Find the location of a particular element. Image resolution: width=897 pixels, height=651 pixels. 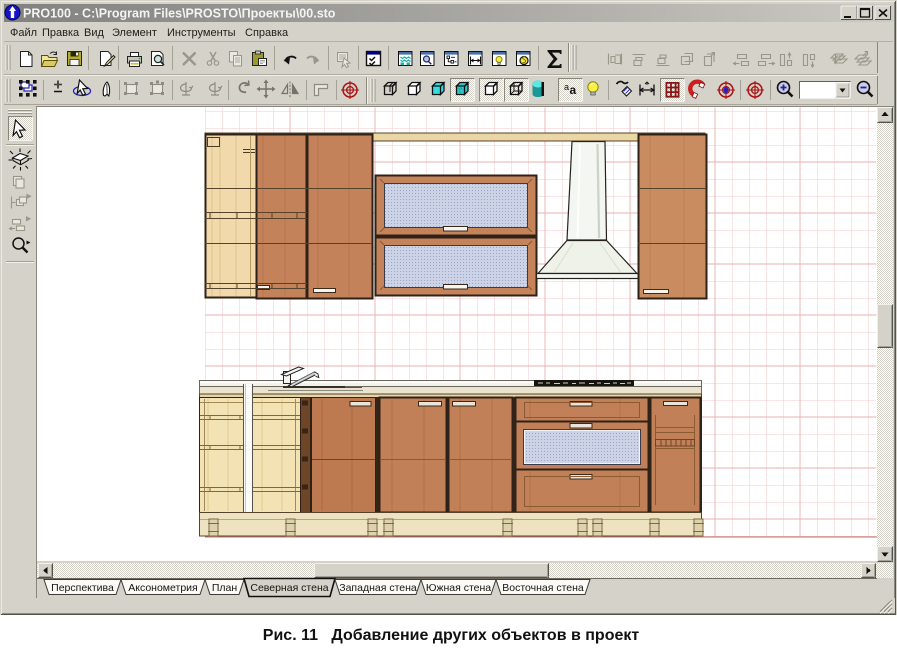

svg-text: План is located at coordinates (225, 588).